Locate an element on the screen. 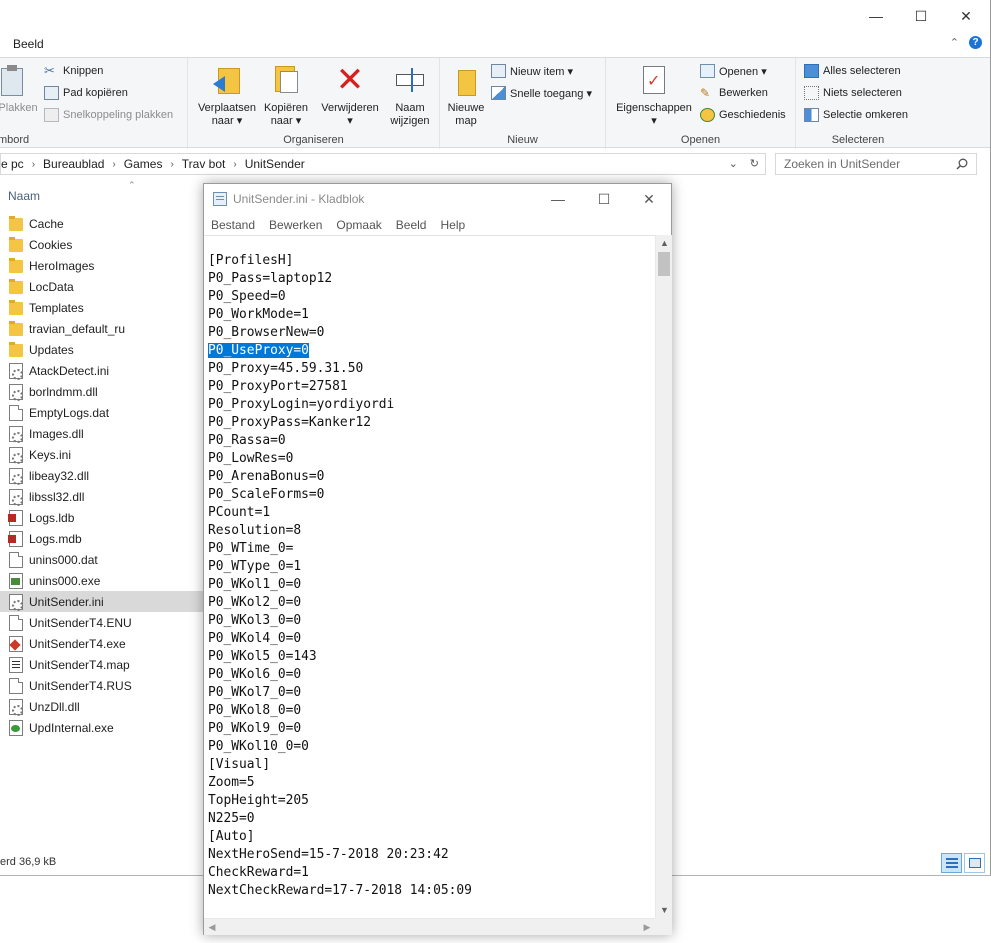 This screenshot has height=943, width=991. line-text: P0_Speed=0 is located at coordinates (247, 296).